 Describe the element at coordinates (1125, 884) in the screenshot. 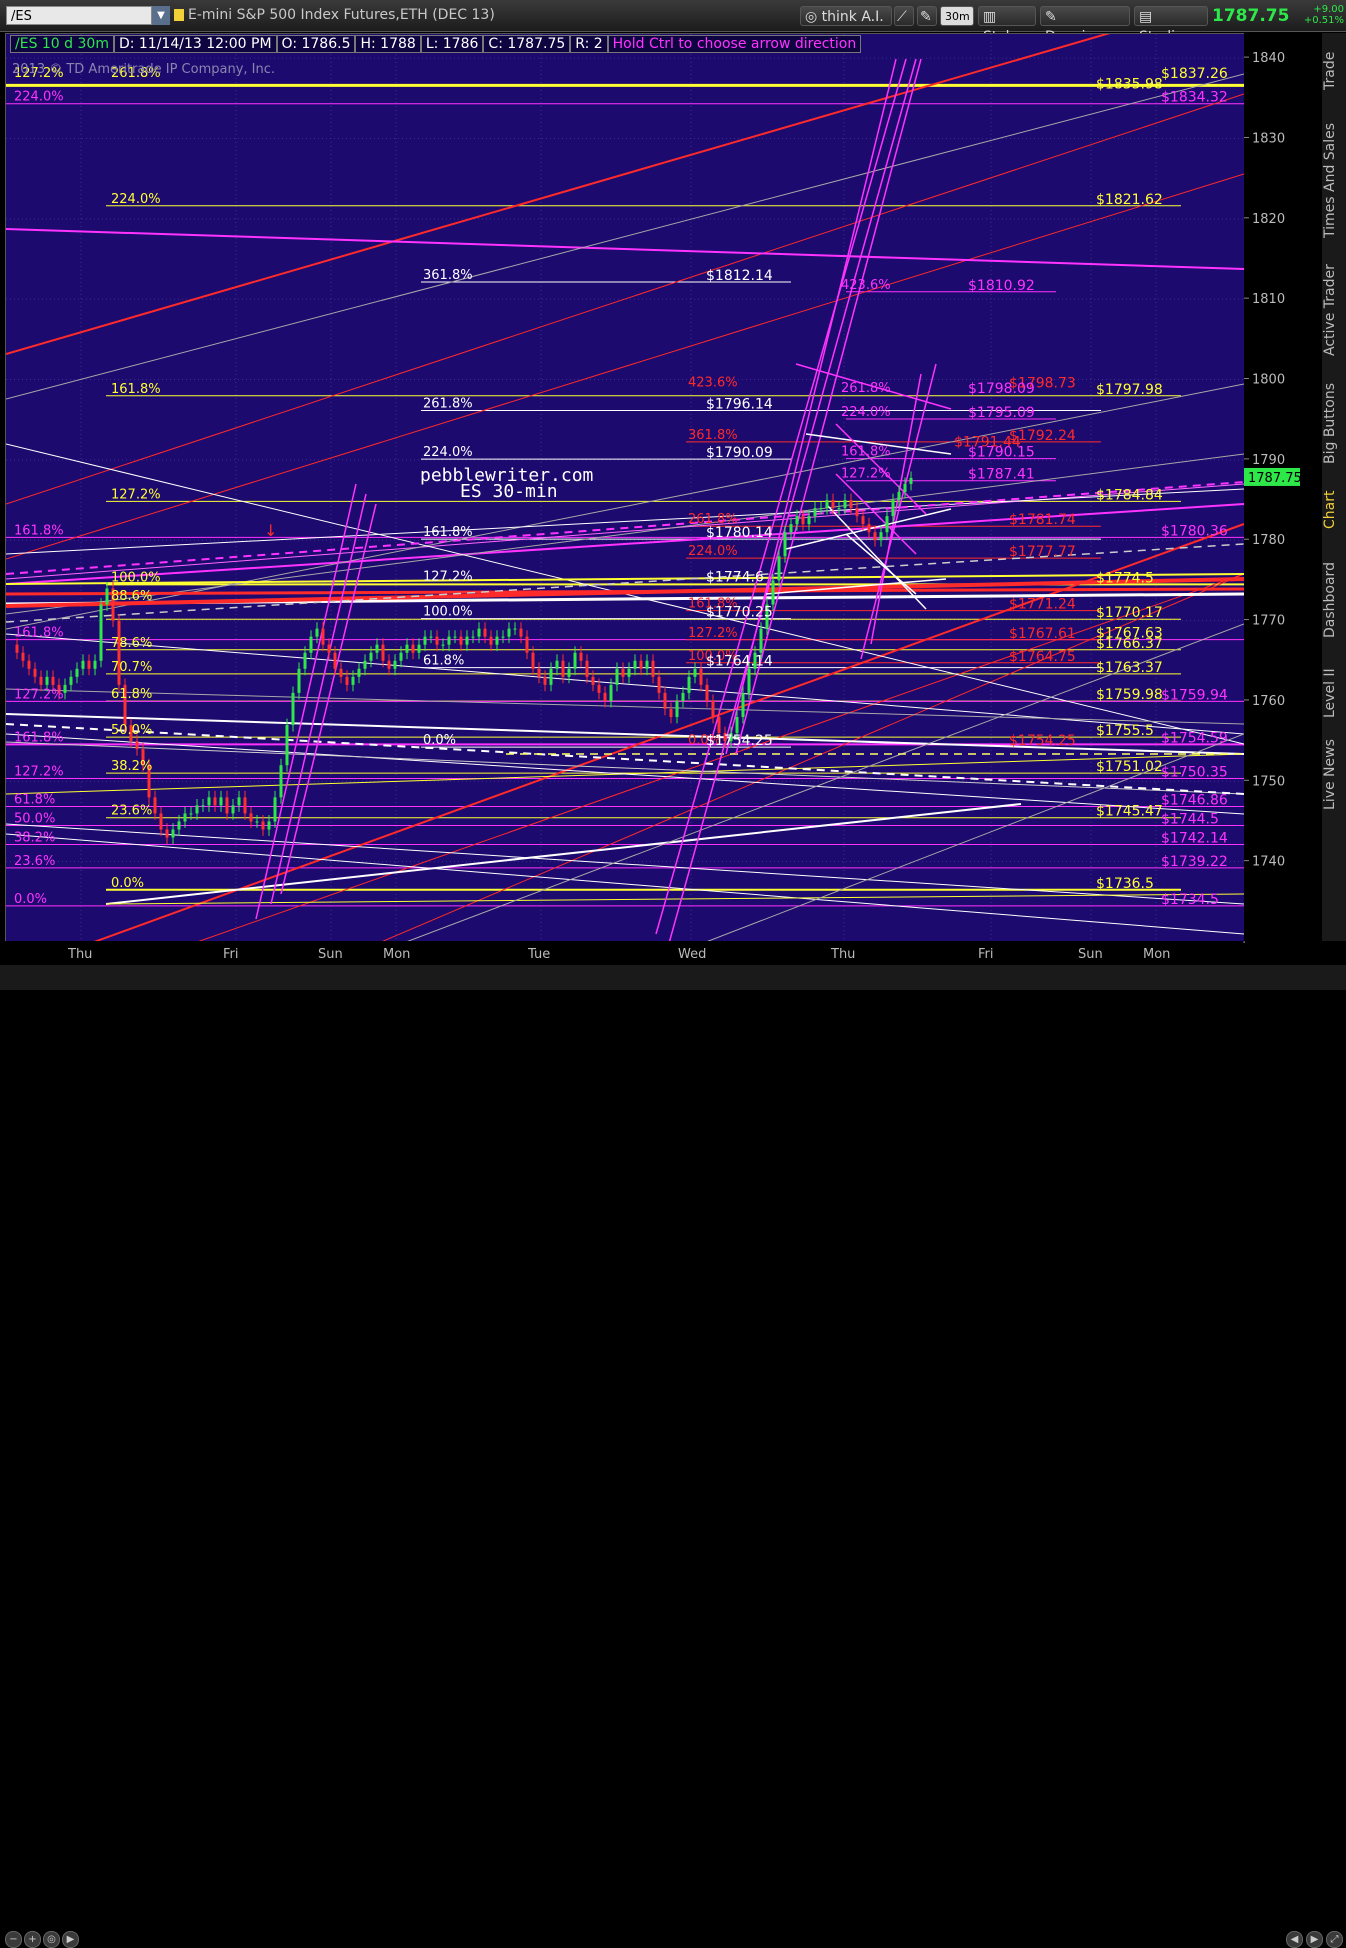

I see `price-label: $1736.5` at that location.